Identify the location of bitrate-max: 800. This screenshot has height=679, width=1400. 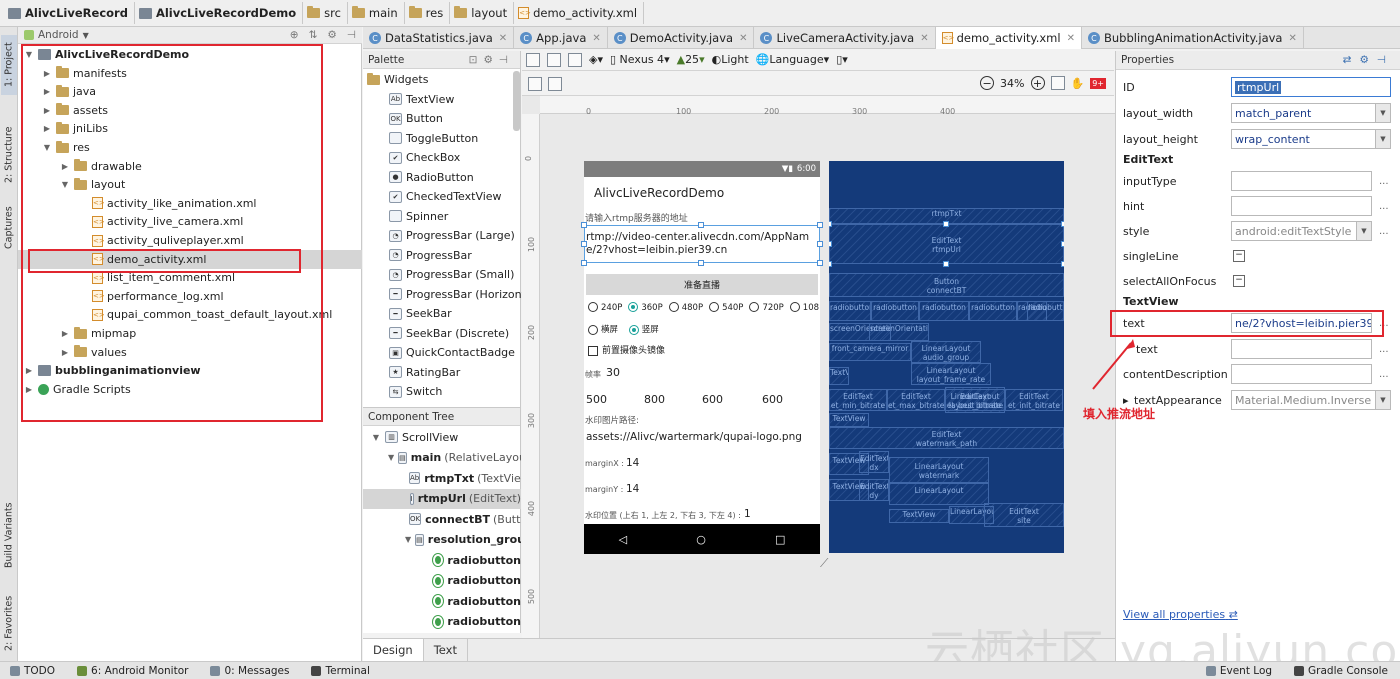
(654, 399).